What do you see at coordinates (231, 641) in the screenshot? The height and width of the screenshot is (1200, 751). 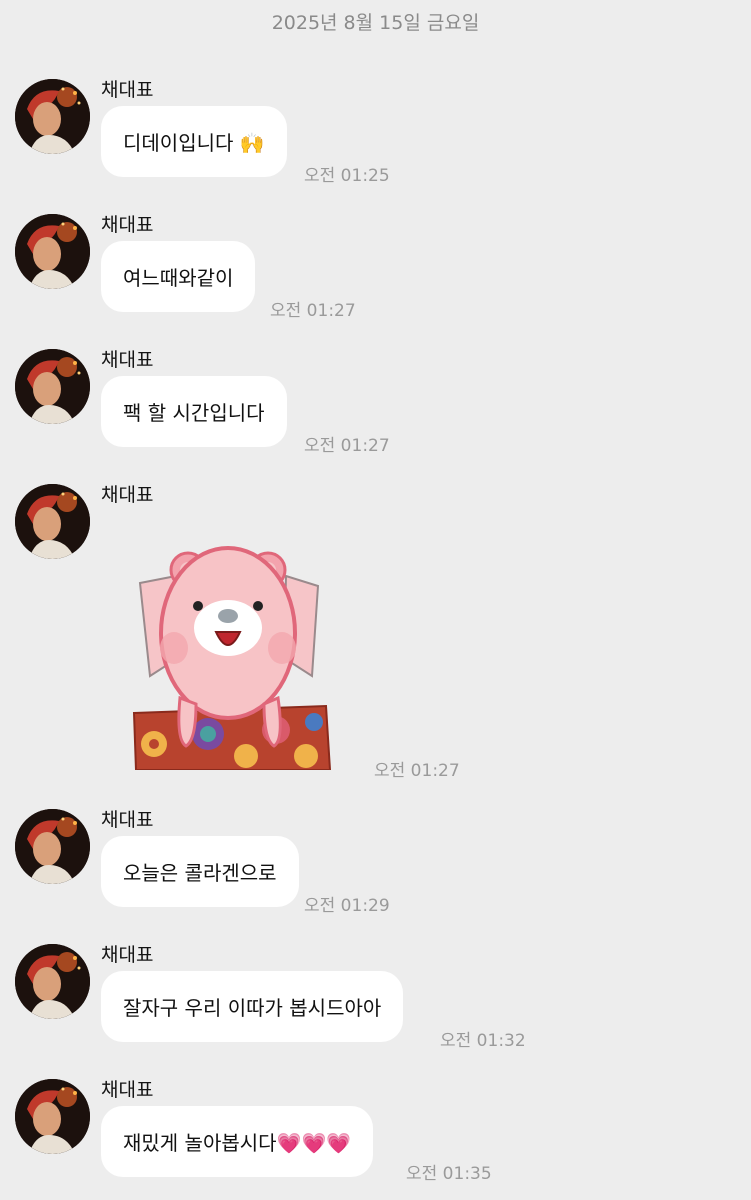 I see `pink-bear-sticker` at bounding box center [231, 641].